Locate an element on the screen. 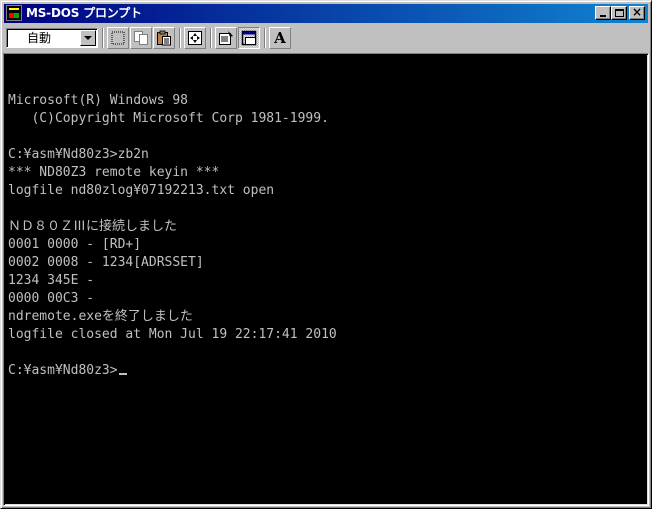  console-line: logfile nd80zlog¥07192213.txt open is located at coordinates (327, 191).